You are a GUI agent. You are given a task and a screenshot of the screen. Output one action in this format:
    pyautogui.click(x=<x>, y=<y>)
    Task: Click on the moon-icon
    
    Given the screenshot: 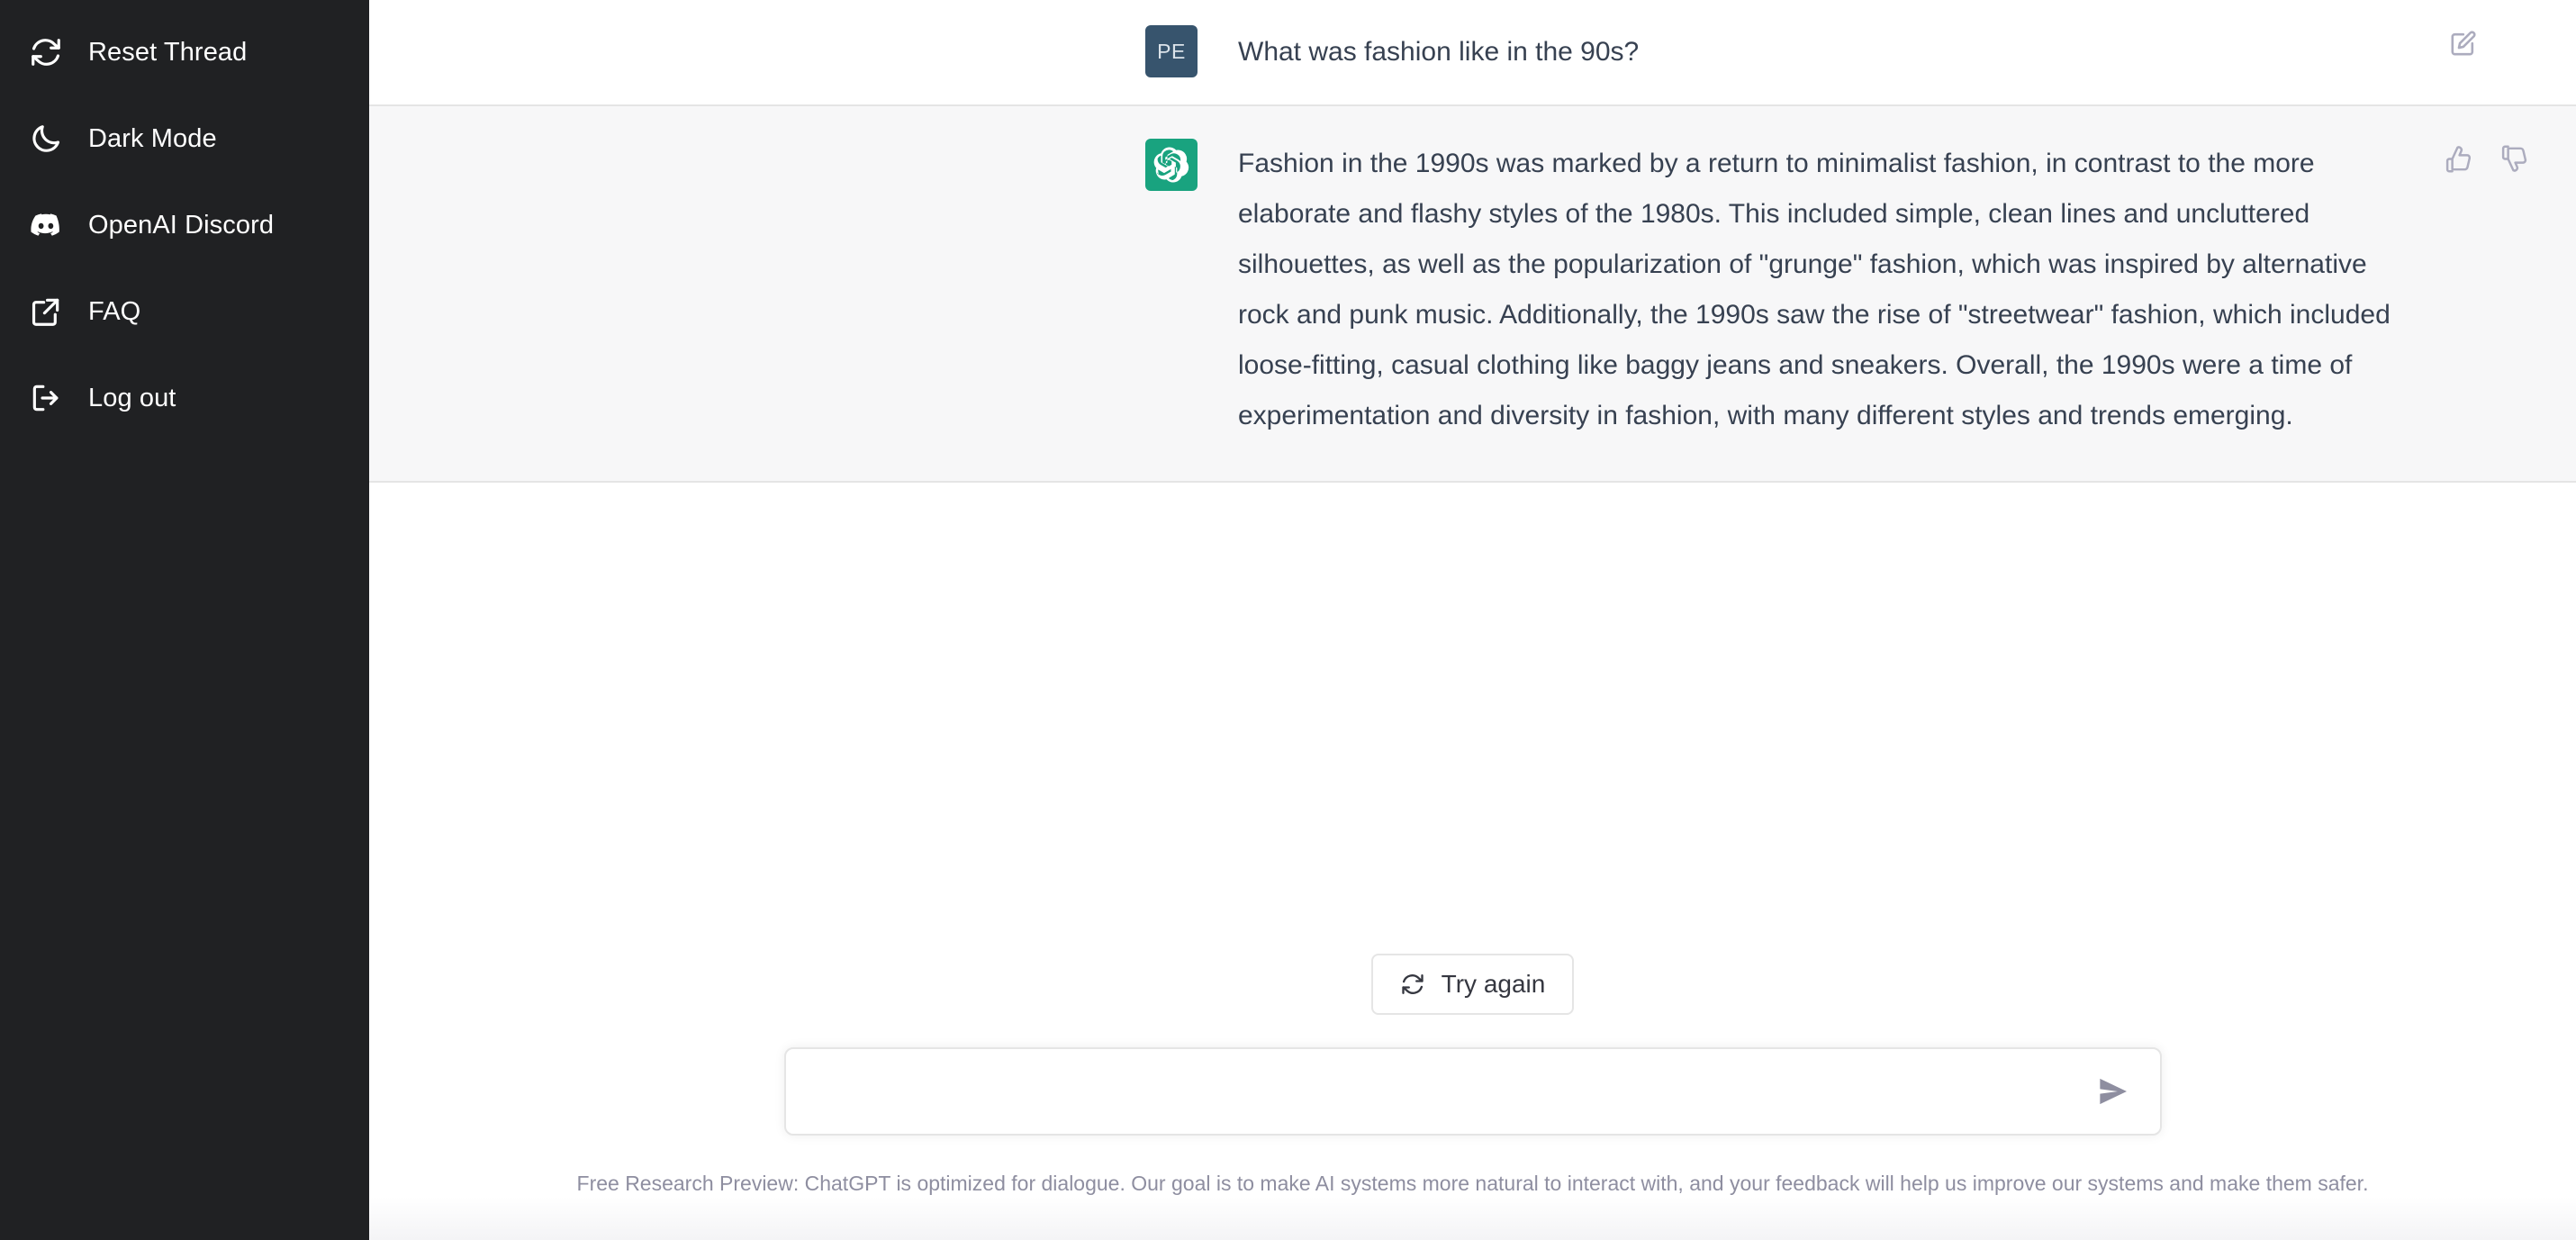 What is the action you would take?
    pyautogui.click(x=46, y=139)
    